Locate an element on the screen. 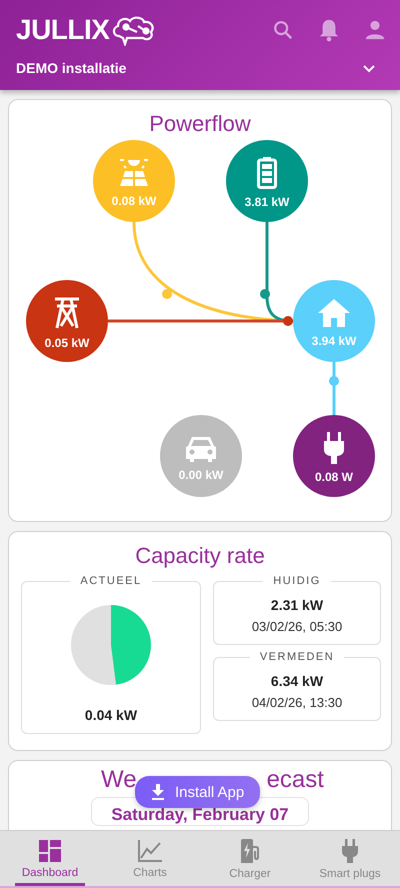 The height and width of the screenshot is (888, 400). energy-node: 0.00 kW is located at coordinates (201, 456).